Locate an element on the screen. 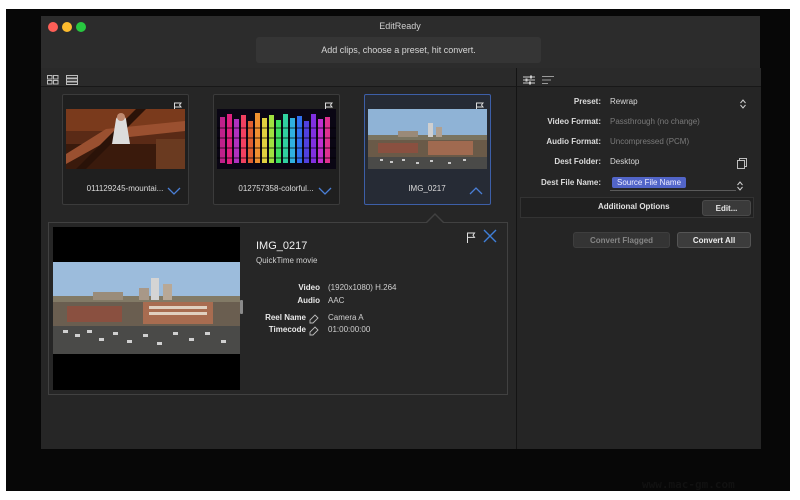  video-value: (1920x1080) H.264 is located at coordinates (362, 287).